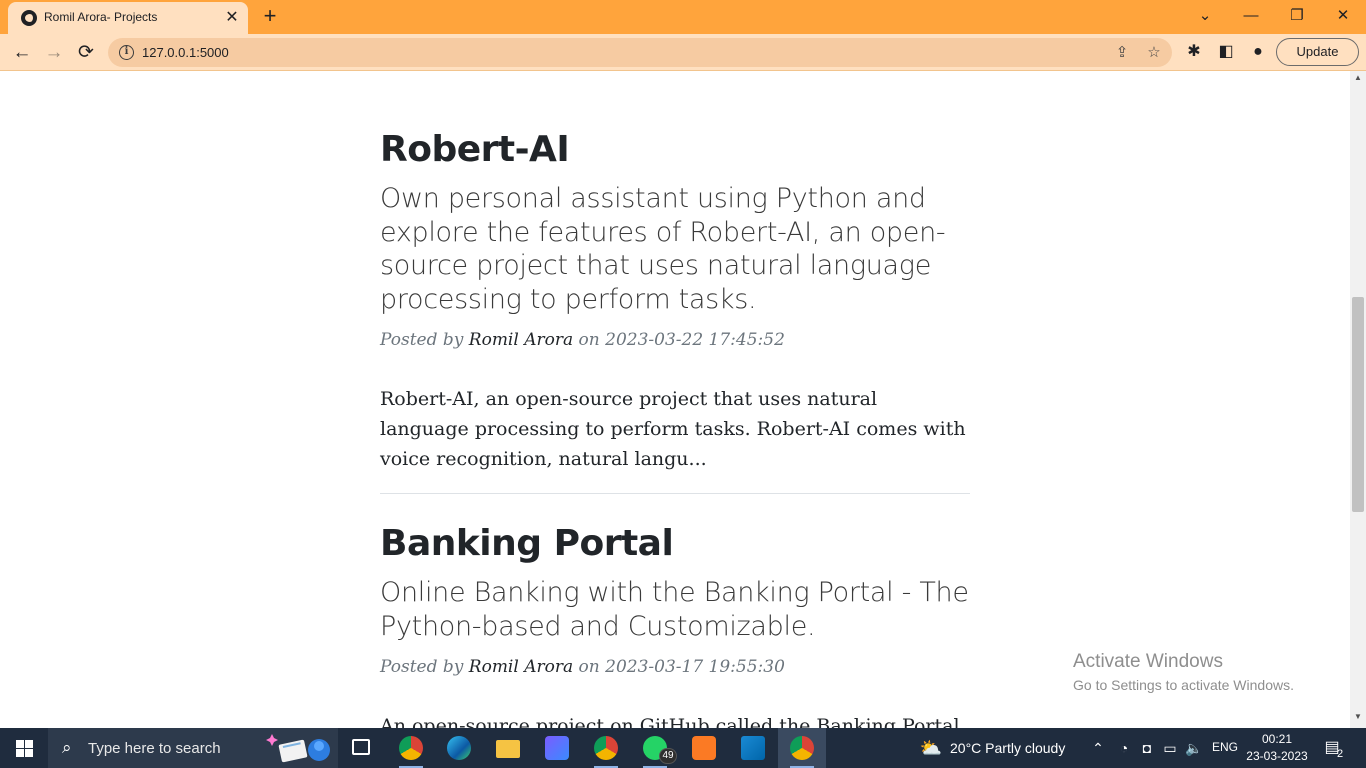 Image resolution: width=1366 pixels, height=768 pixels. What do you see at coordinates (675, 149) in the screenshot?
I see `post-title: Robert-AI` at bounding box center [675, 149].